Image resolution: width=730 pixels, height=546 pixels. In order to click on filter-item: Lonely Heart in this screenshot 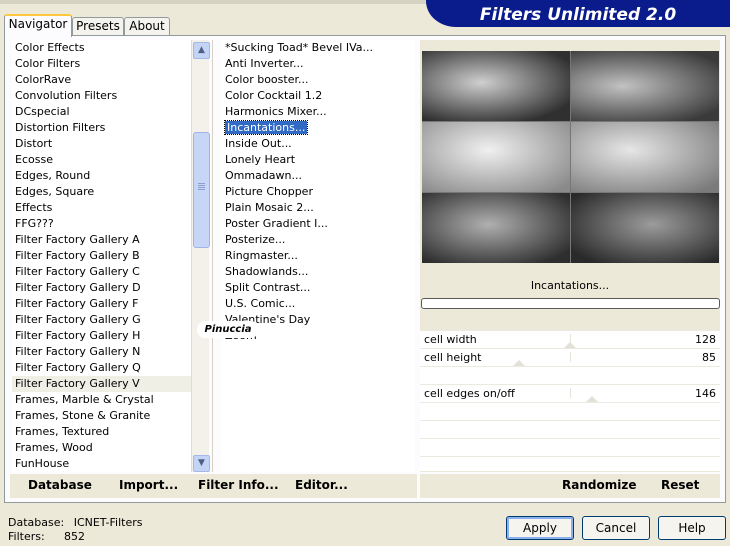, I will do `click(318, 160)`.